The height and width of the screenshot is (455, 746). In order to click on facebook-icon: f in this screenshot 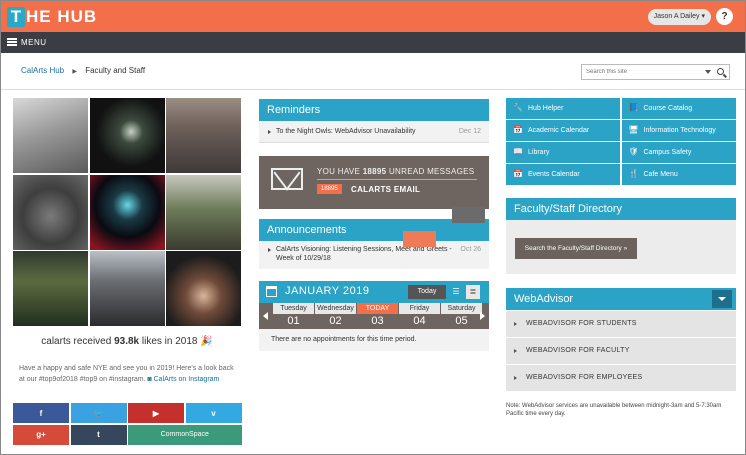, I will do `click(41, 413)`.